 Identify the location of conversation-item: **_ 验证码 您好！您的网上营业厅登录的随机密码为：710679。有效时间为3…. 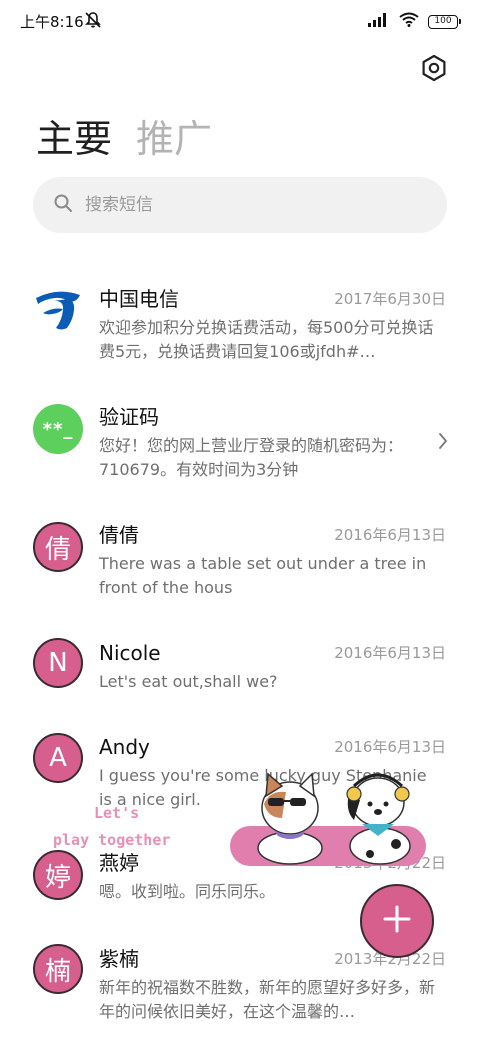
(240, 444).